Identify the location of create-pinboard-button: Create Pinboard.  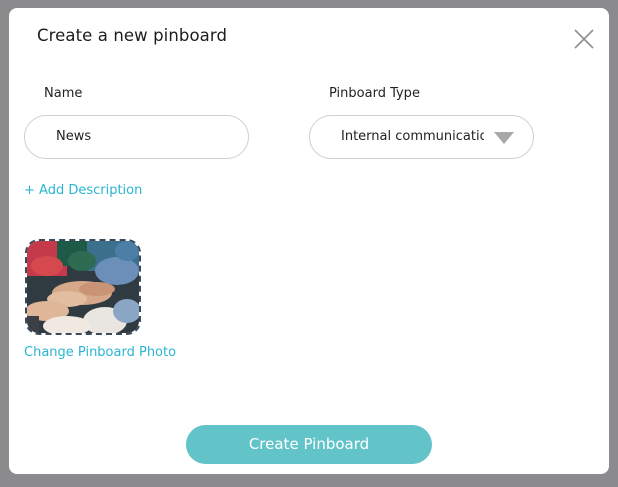
(309, 444).